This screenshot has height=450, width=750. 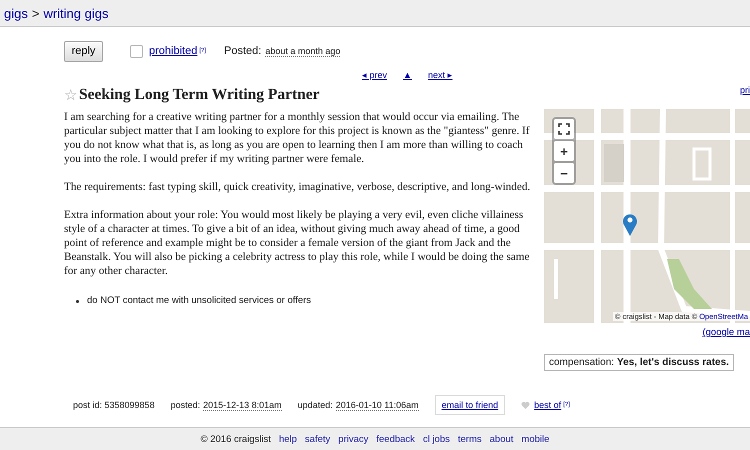 What do you see at coordinates (502, 439) in the screenshot?
I see `footer-link: about` at bounding box center [502, 439].